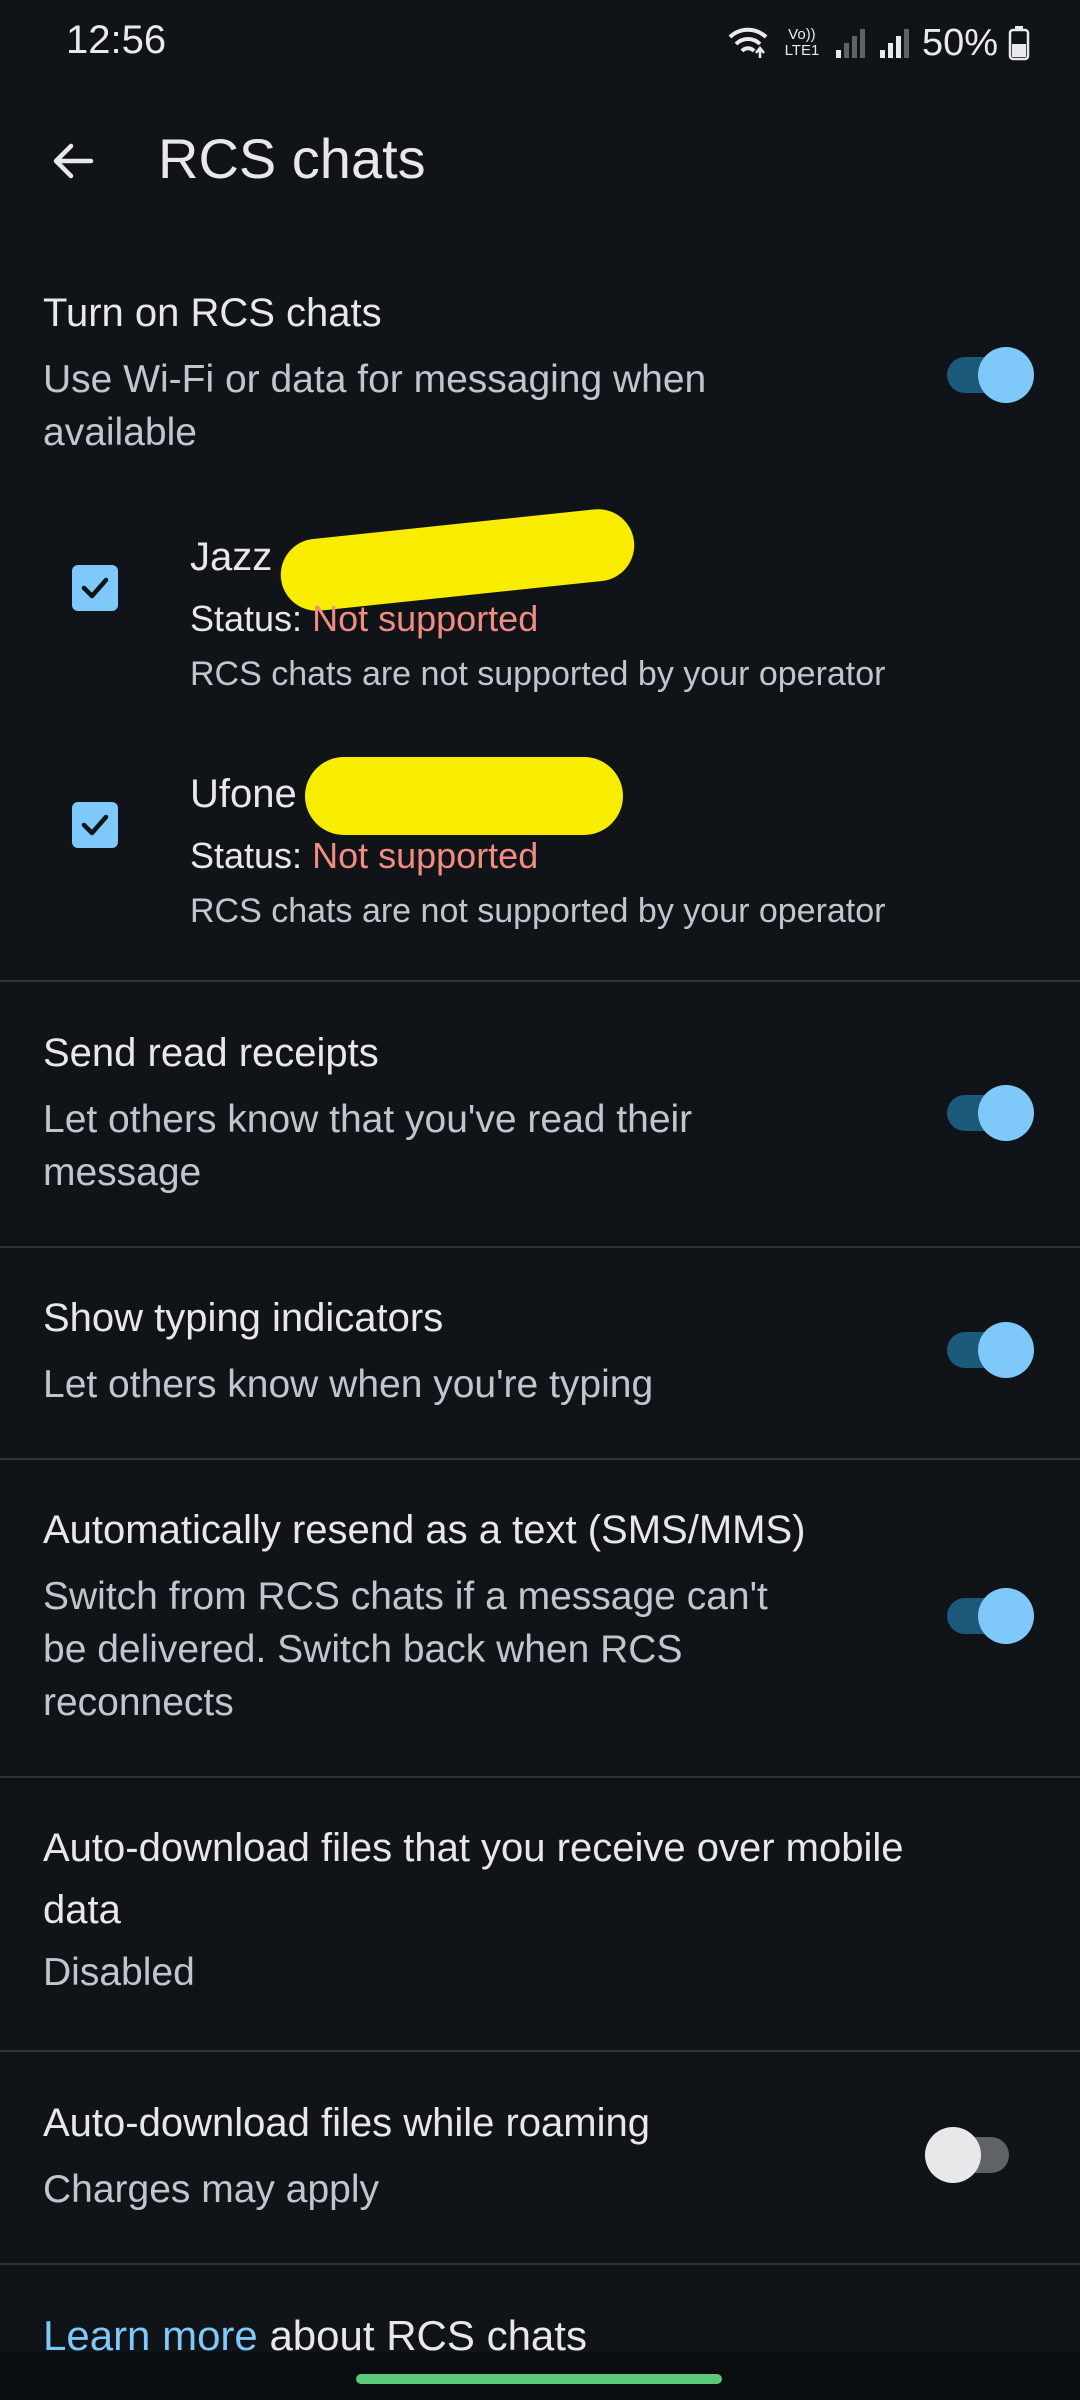 Image resolution: width=1080 pixels, height=2400 pixels. What do you see at coordinates (116, 40) in the screenshot?
I see `status-time: 12:56` at bounding box center [116, 40].